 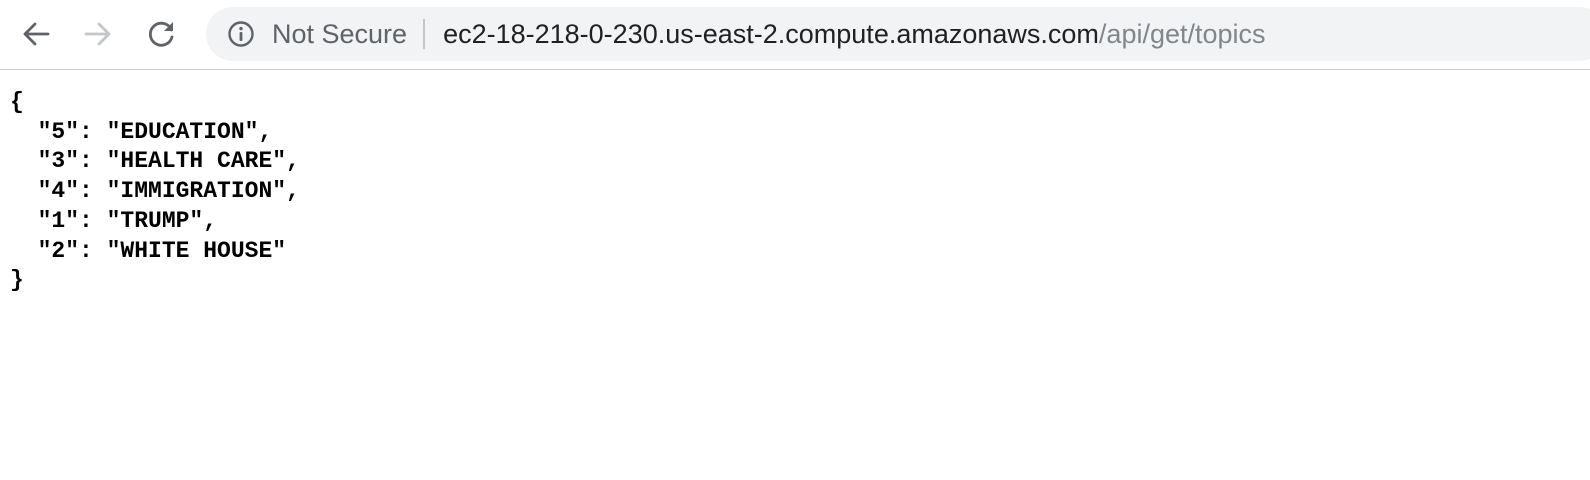 I want to click on security-status-label: Not Secure, so click(x=339, y=34).